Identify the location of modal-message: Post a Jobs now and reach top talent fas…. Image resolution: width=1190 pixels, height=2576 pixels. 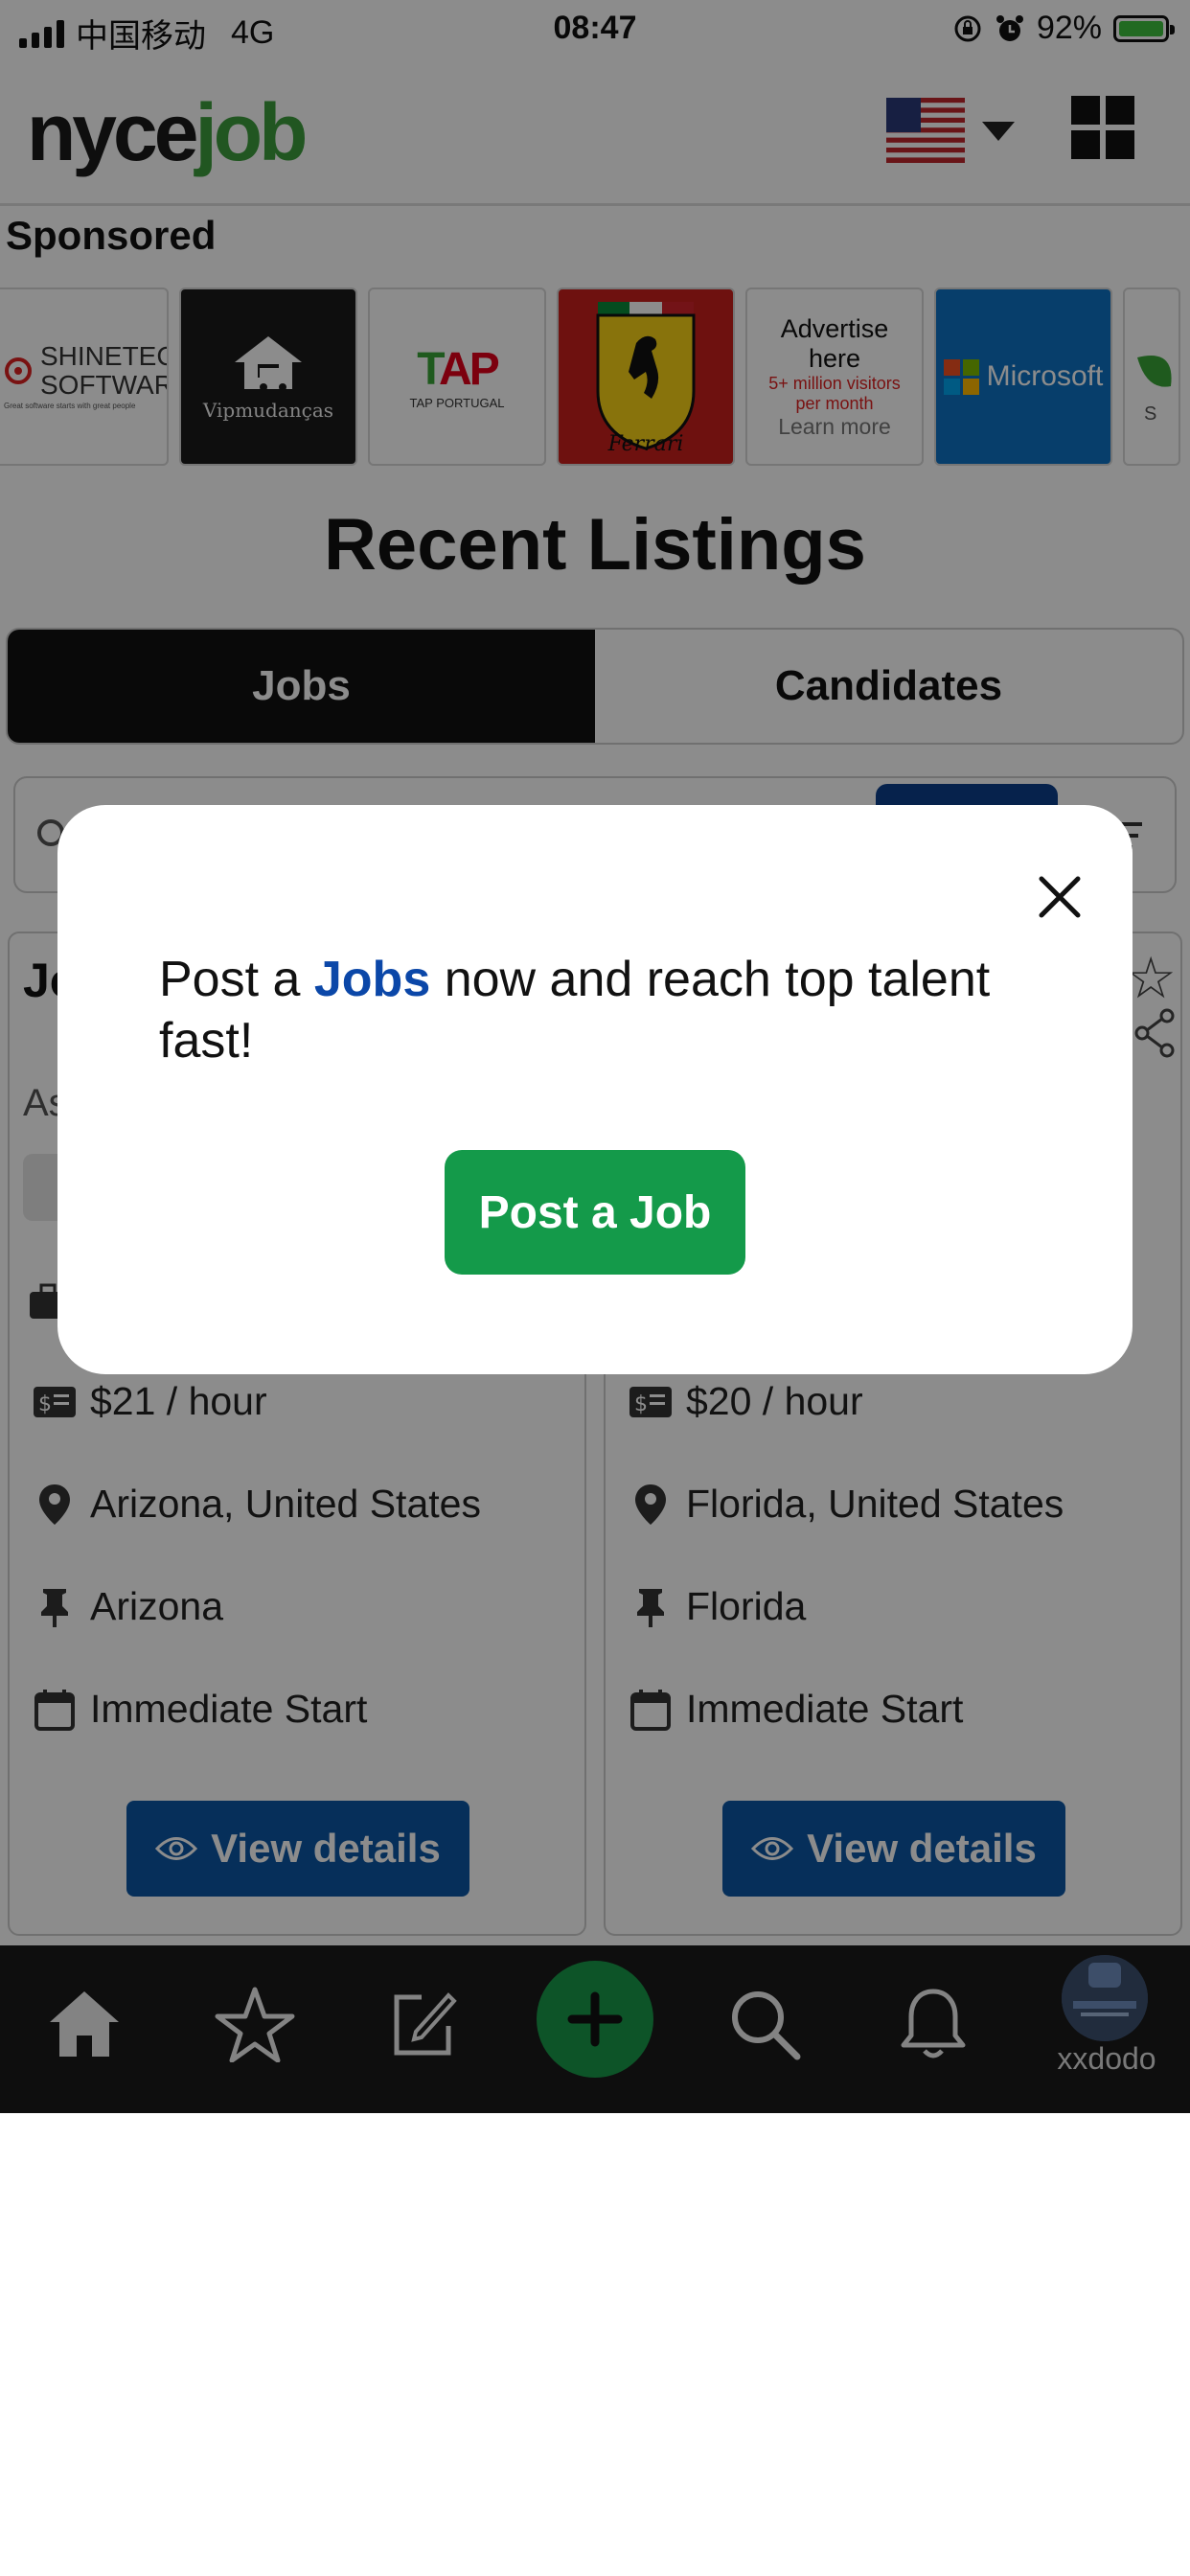
(575, 1010).